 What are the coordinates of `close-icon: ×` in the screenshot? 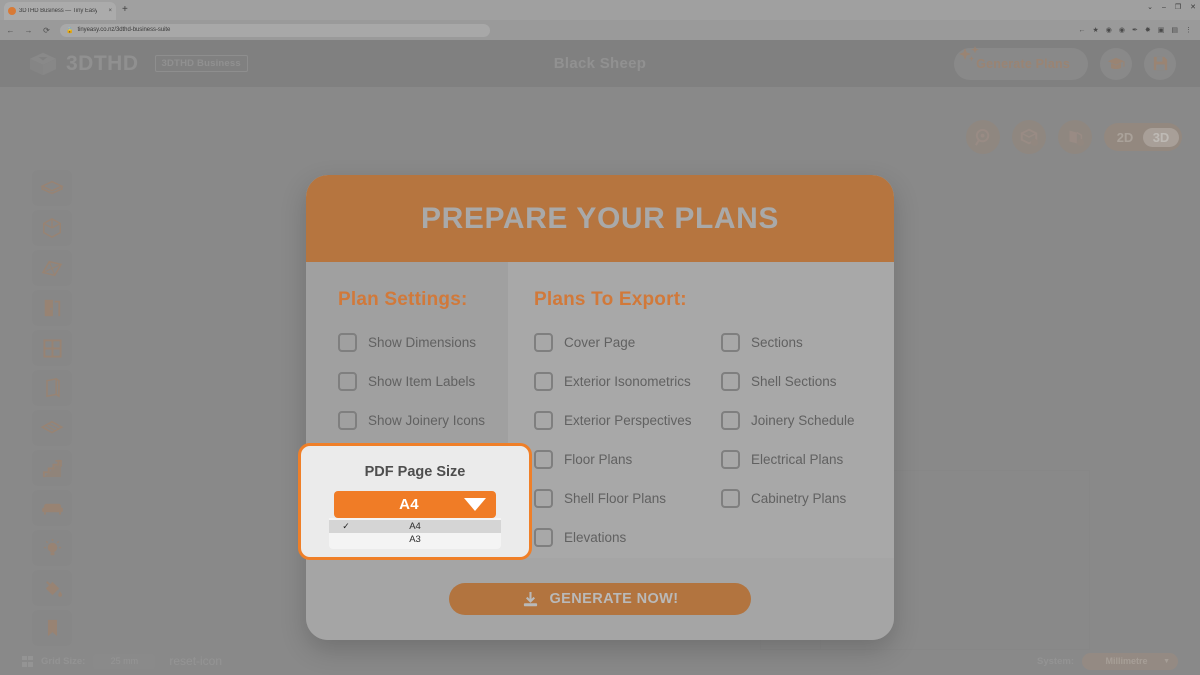 It's located at (110, 11).